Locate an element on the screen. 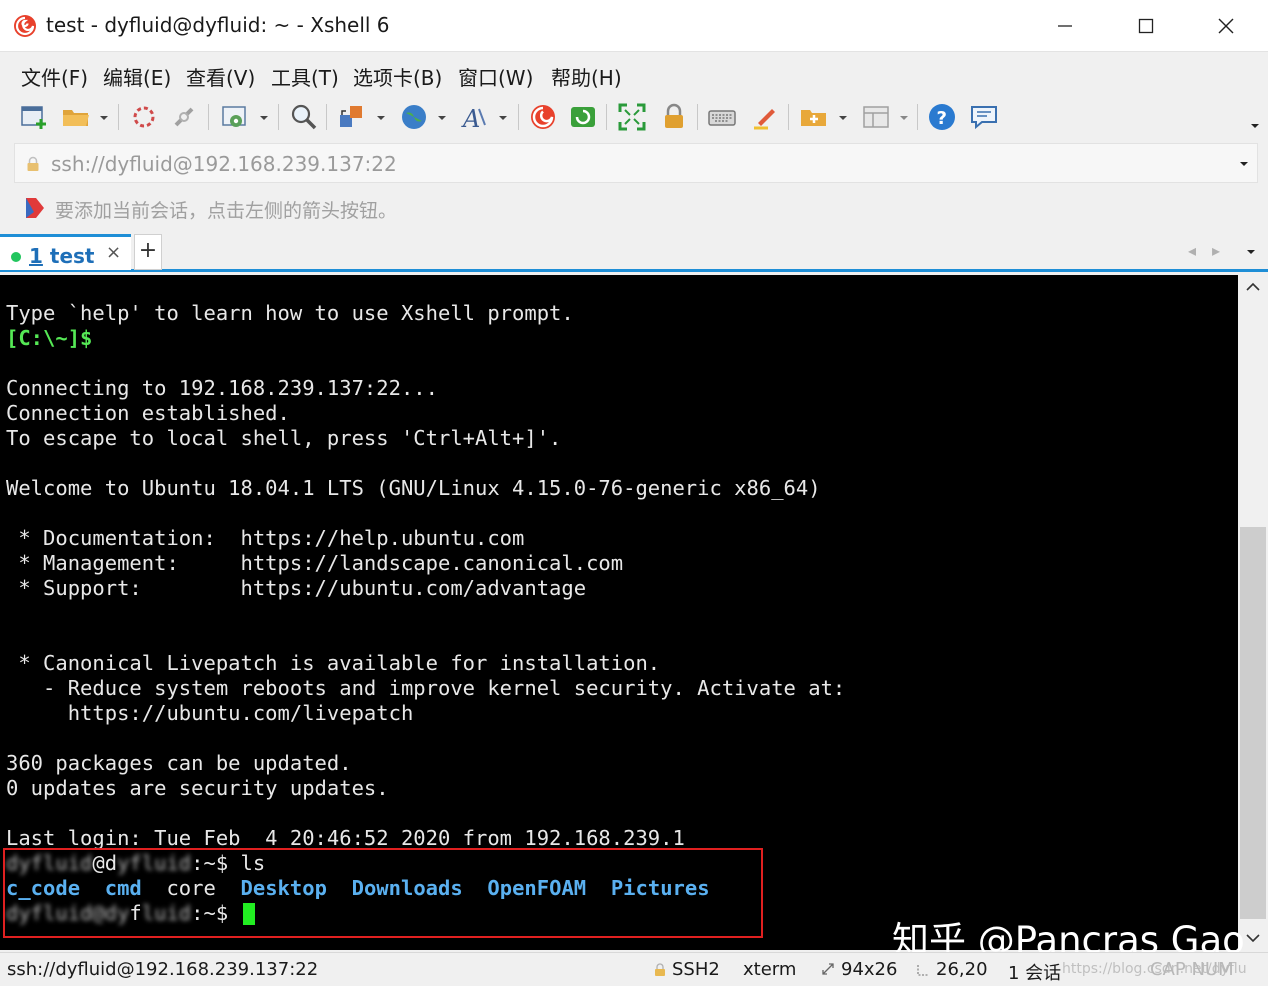  menu-tools: 工具(T) is located at coordinates (305, 76).